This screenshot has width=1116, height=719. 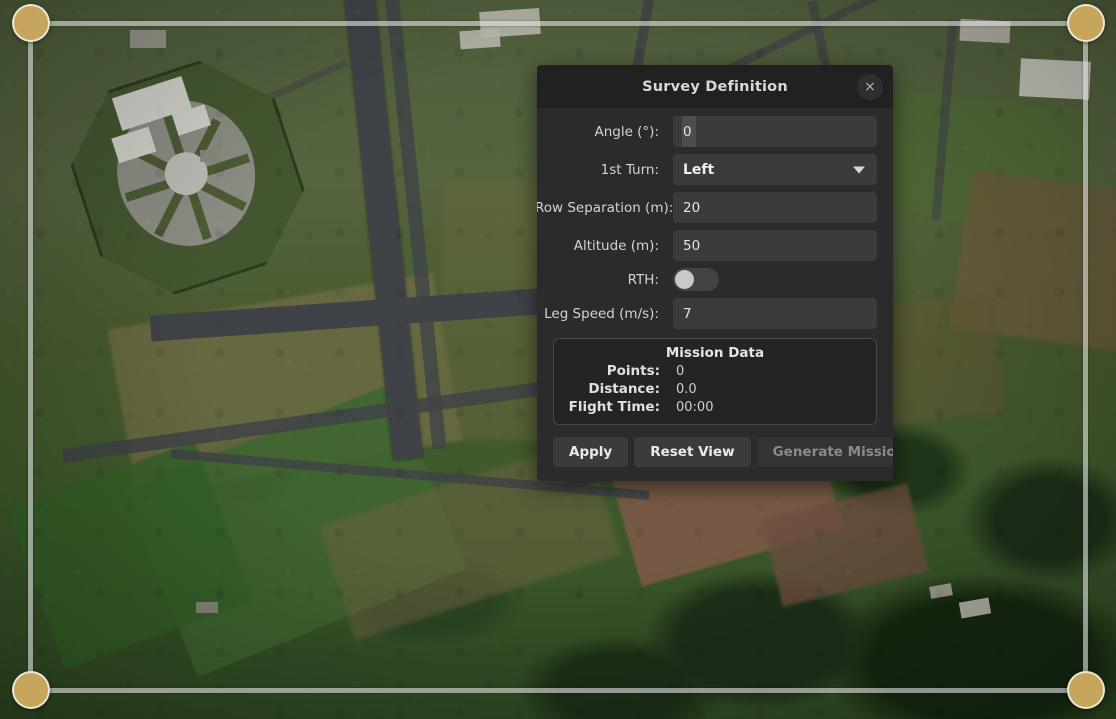 I want to click on dialog-button-row: Apply Reset View Generate Mission, so click(x=715, y=453).